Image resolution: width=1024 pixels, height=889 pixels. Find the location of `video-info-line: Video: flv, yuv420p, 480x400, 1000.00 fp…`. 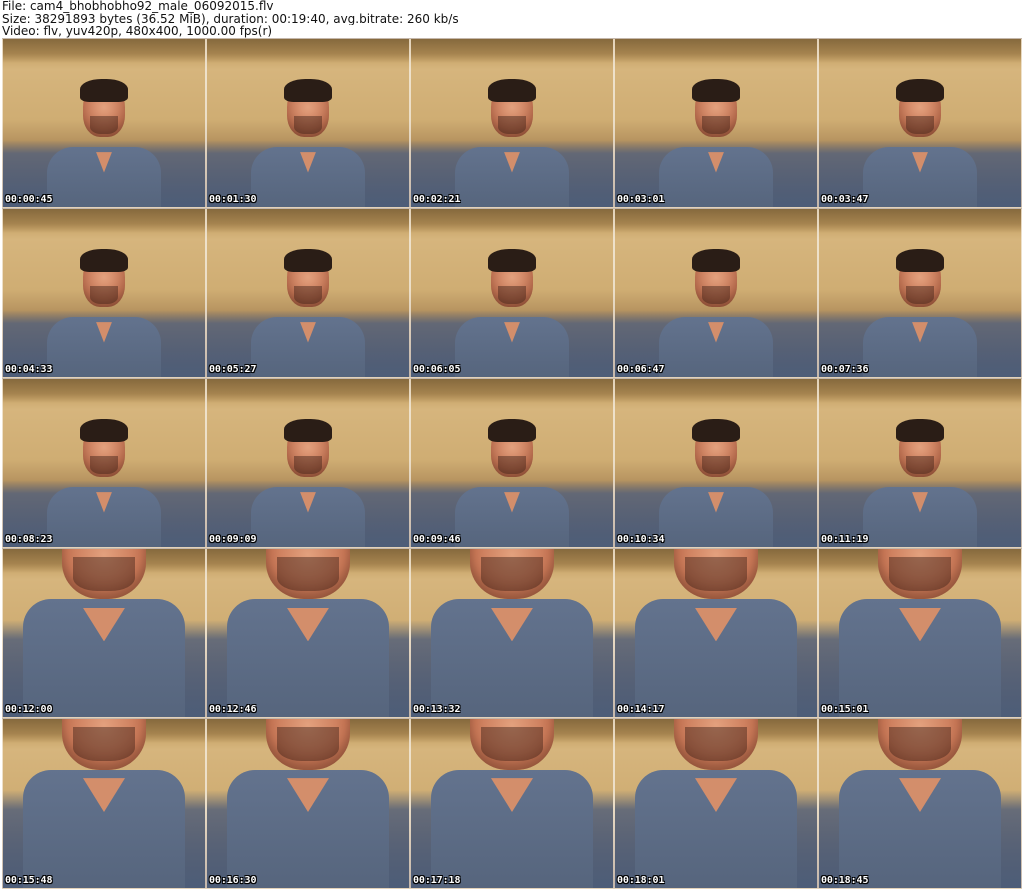

video-info-line: Video: flv, yuv420p, 480x400, 1000.00 fp… is located at coordinates (137, 31).